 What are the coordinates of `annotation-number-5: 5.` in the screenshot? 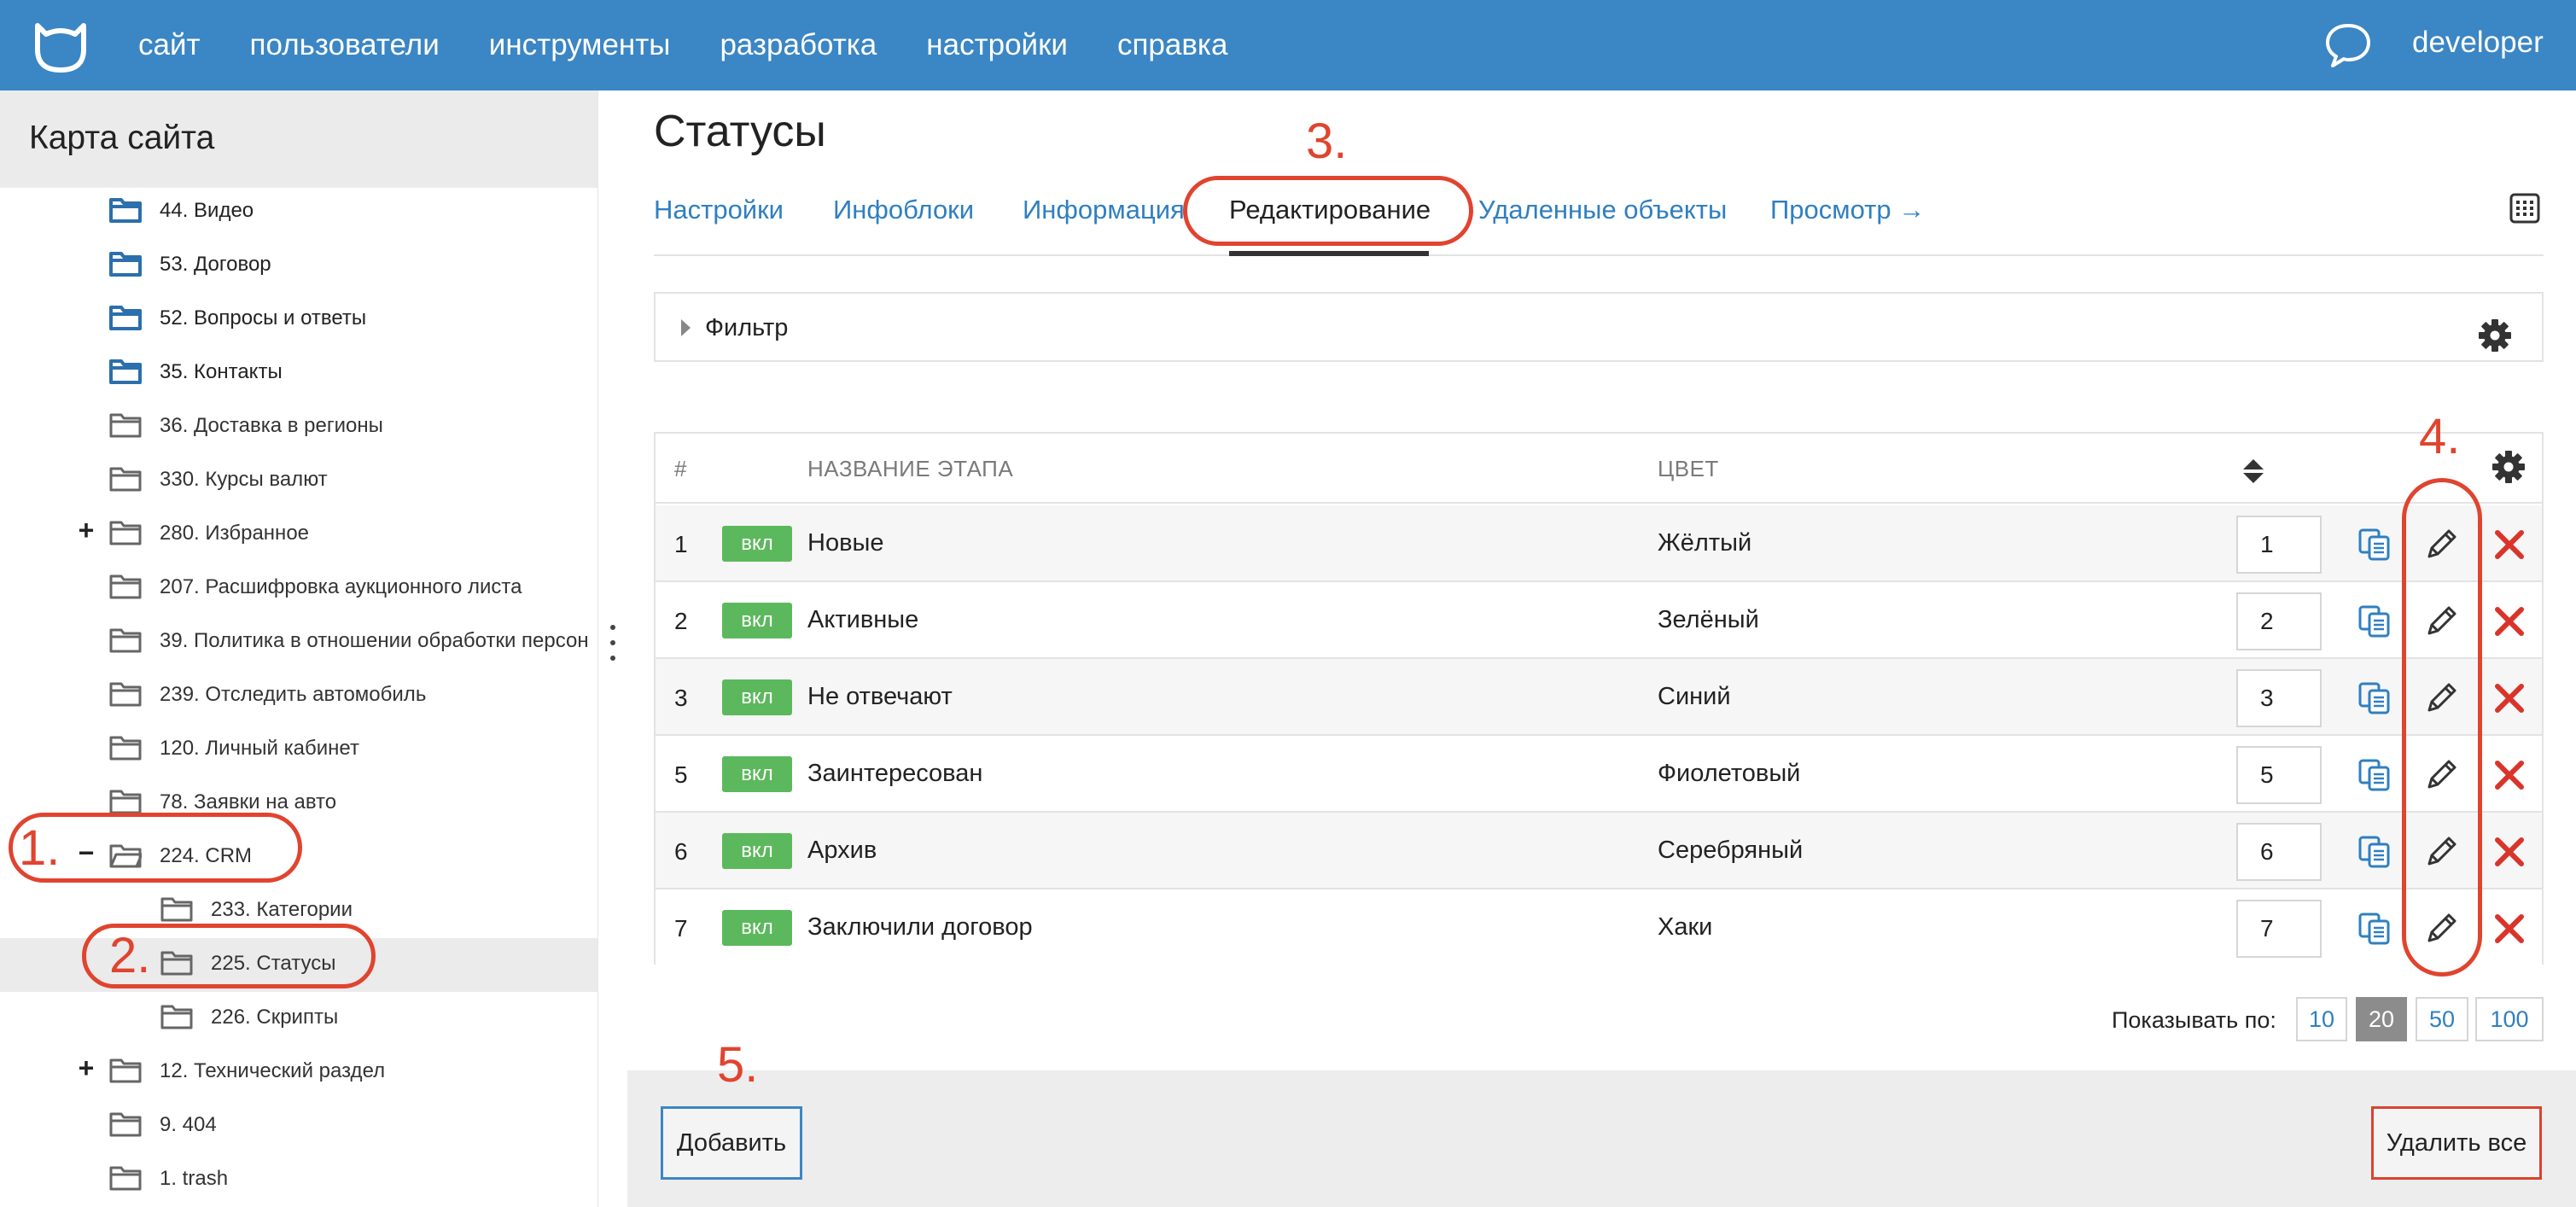 It's located at (738, 1065).